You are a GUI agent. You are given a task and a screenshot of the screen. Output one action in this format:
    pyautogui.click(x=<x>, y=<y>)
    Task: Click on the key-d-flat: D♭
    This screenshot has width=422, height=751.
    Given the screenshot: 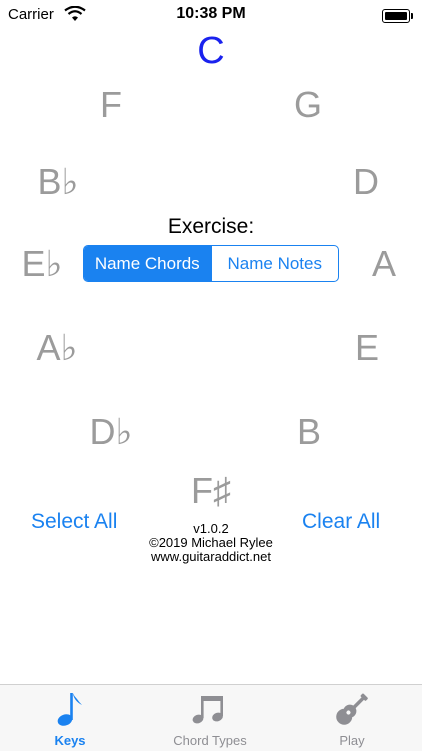 What is the action you would take?
    pyautogui.click(x=111, y=432)
    